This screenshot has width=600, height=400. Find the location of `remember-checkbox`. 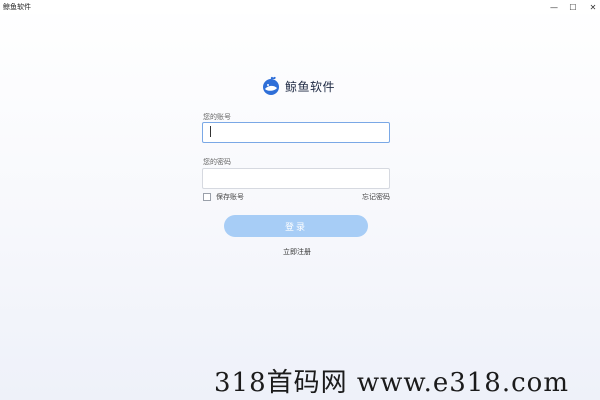

remember-checkbox is located at coordinates (207, 197).